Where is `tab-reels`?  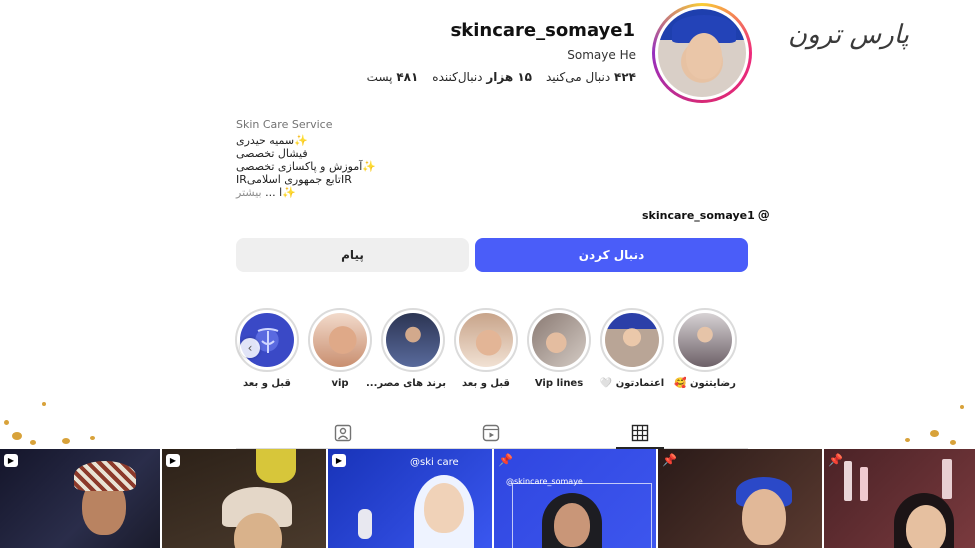
tab-reels is located at coordinates (491, 433).